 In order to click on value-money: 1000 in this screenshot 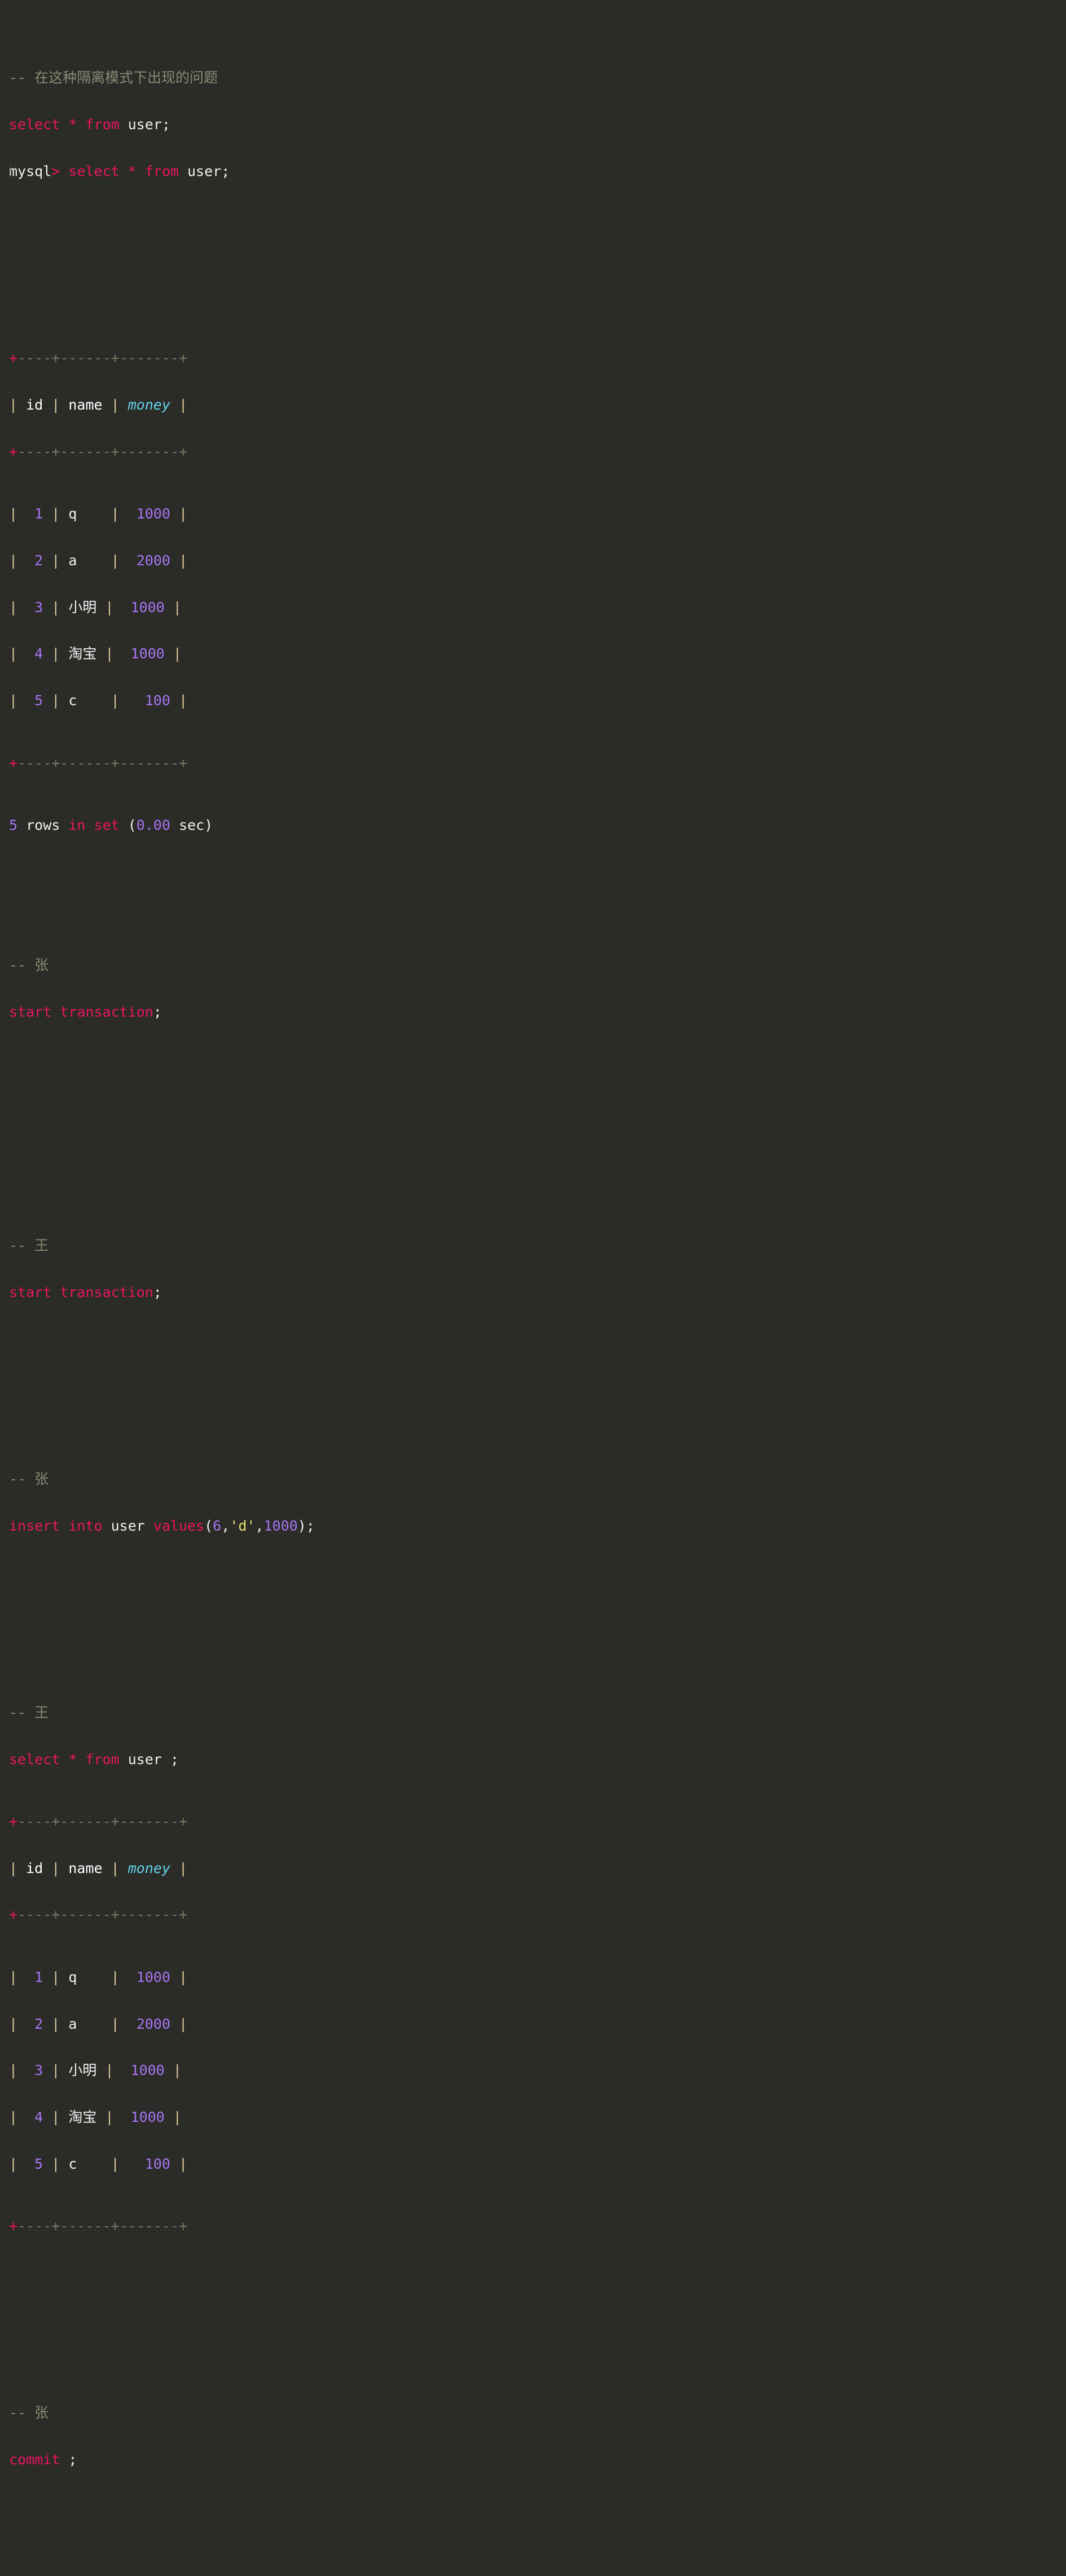, I will do `click(280, 1525)`.